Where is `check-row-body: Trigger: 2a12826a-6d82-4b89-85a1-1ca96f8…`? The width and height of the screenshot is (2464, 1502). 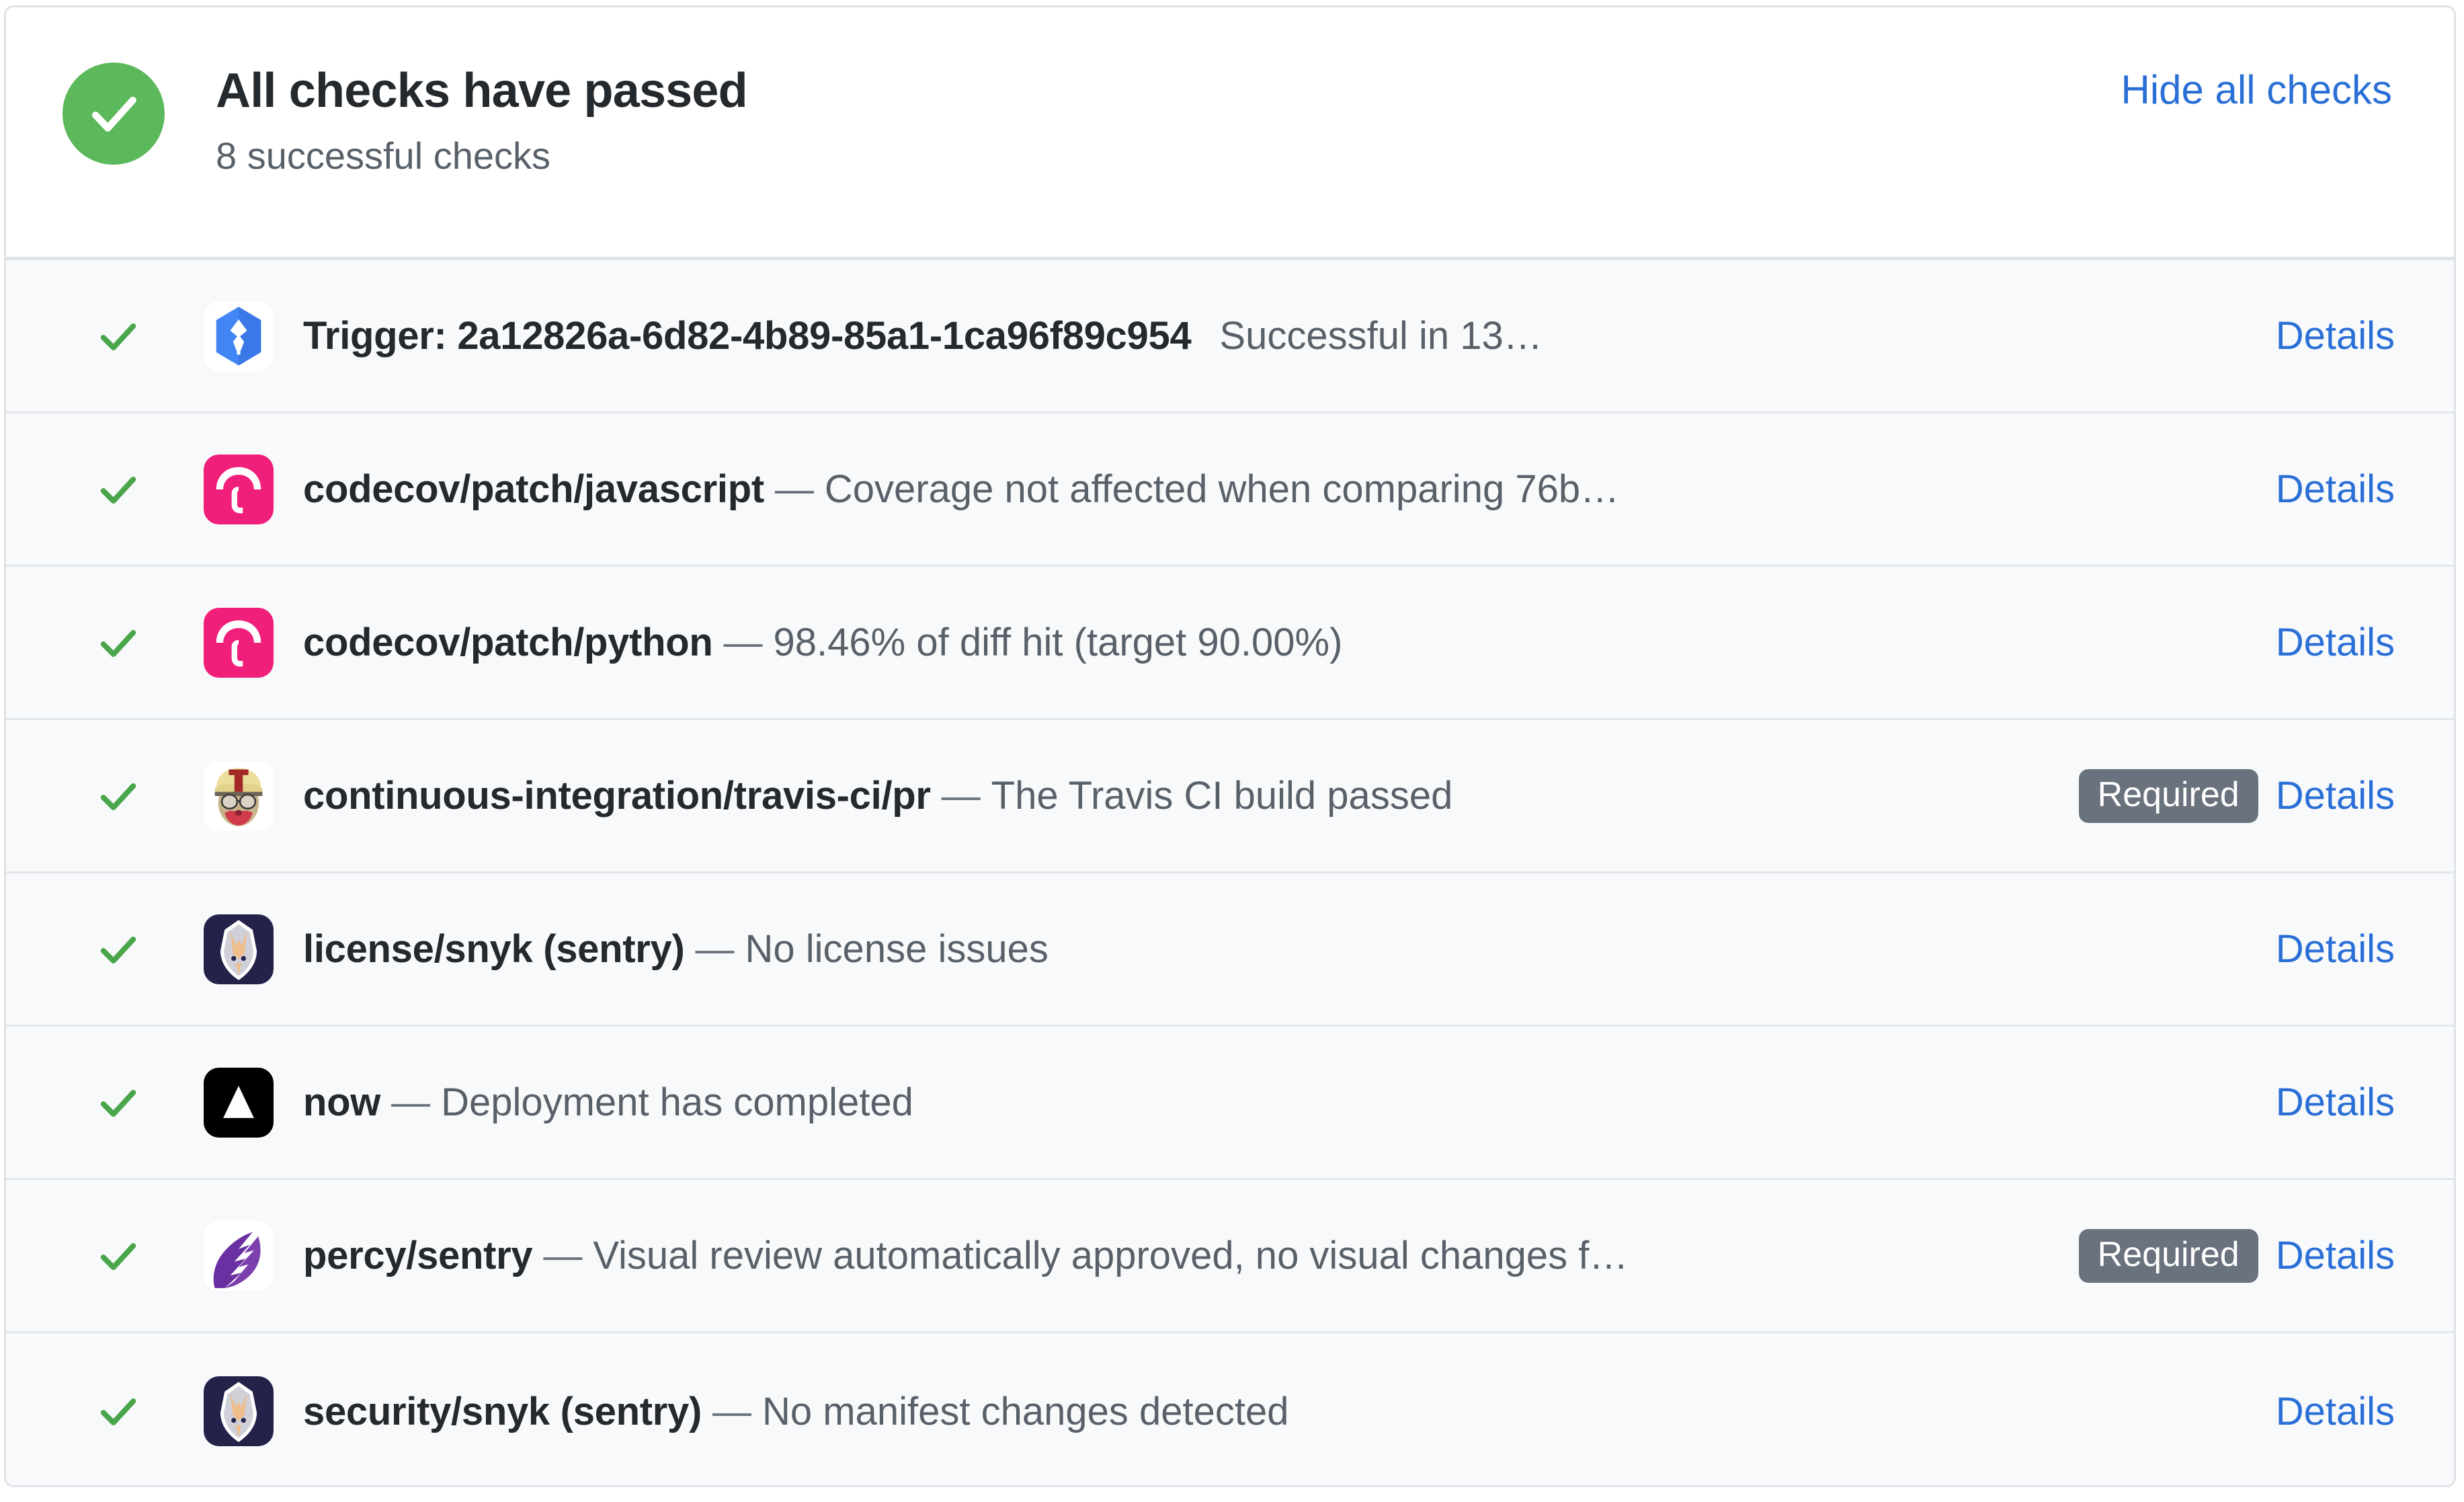 check-row-body: Trigger: 2a12826a-6d82-4b89-85a1-1ca96f8… is located at coordinates (1279, 335).